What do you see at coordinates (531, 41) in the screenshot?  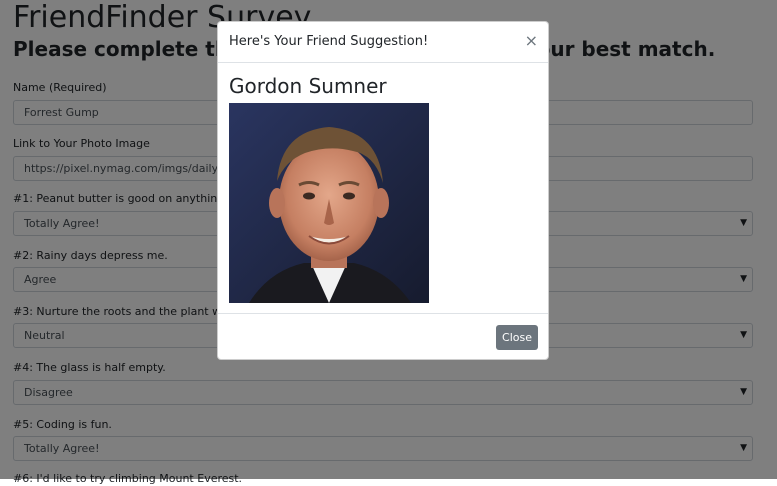 I see `close-icon: ×` at bounding box center [531, 41].